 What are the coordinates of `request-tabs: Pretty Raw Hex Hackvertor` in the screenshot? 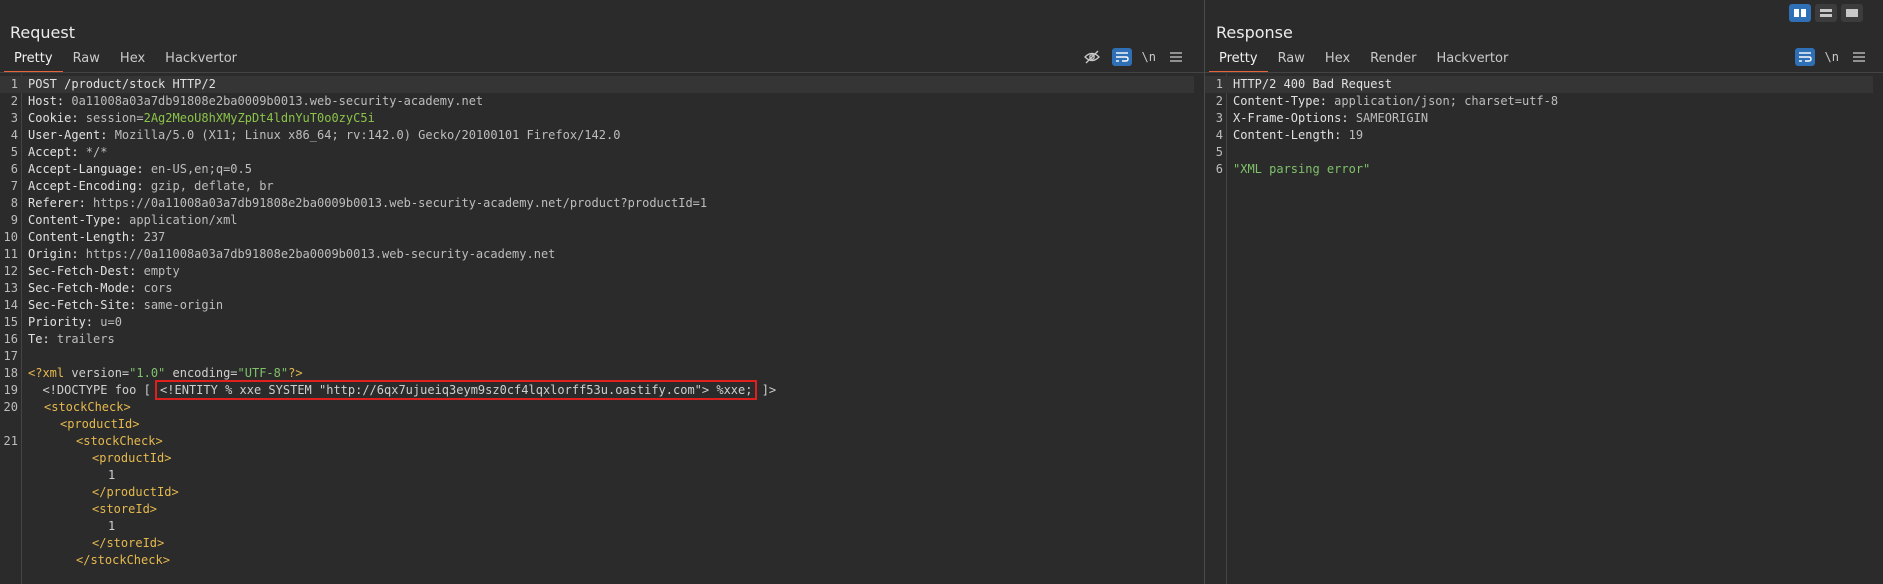 It's located at (125, 61).